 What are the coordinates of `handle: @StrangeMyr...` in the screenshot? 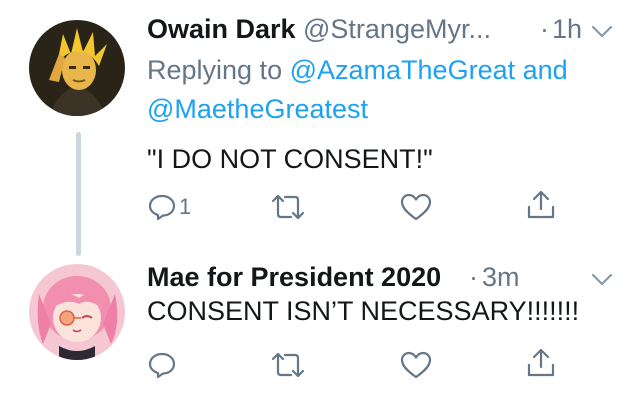 It's located at (397, 29).